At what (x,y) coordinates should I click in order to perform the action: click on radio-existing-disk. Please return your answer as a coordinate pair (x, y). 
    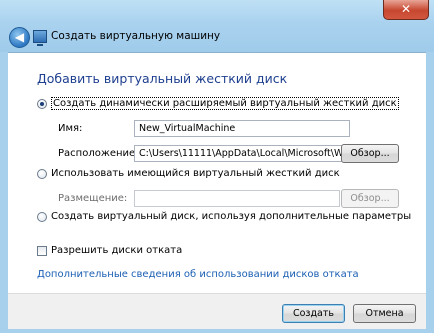
    Looking at the image, I should click on (42, 174).